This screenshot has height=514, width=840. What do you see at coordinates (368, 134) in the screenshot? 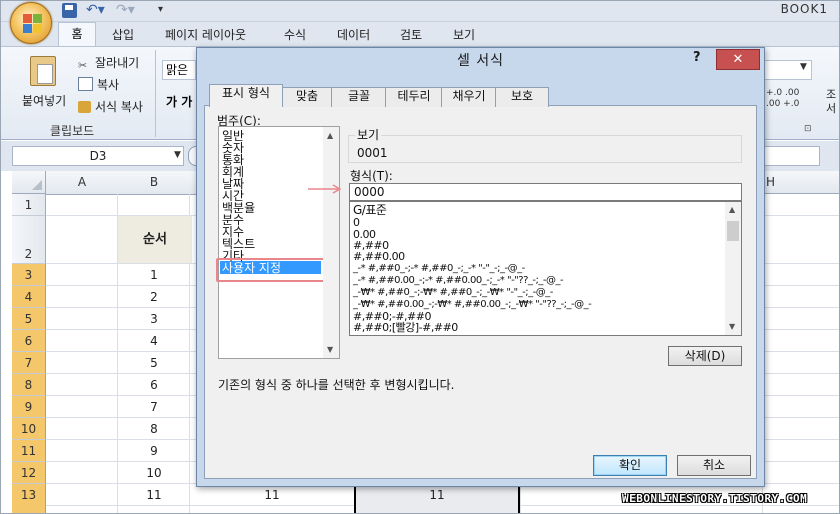
I see `sample-label: 보기` at bounding box center [368, 134].